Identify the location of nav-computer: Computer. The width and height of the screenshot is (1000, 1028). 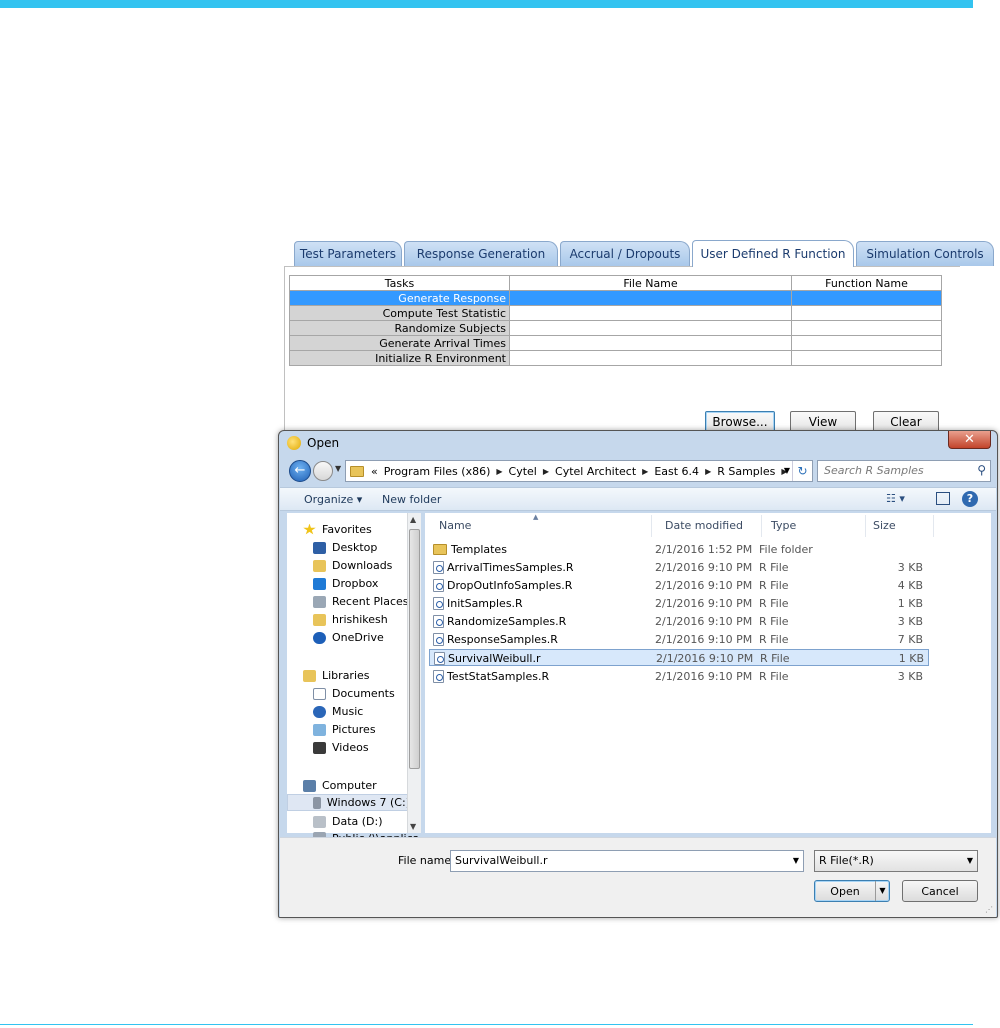
(340, 785).